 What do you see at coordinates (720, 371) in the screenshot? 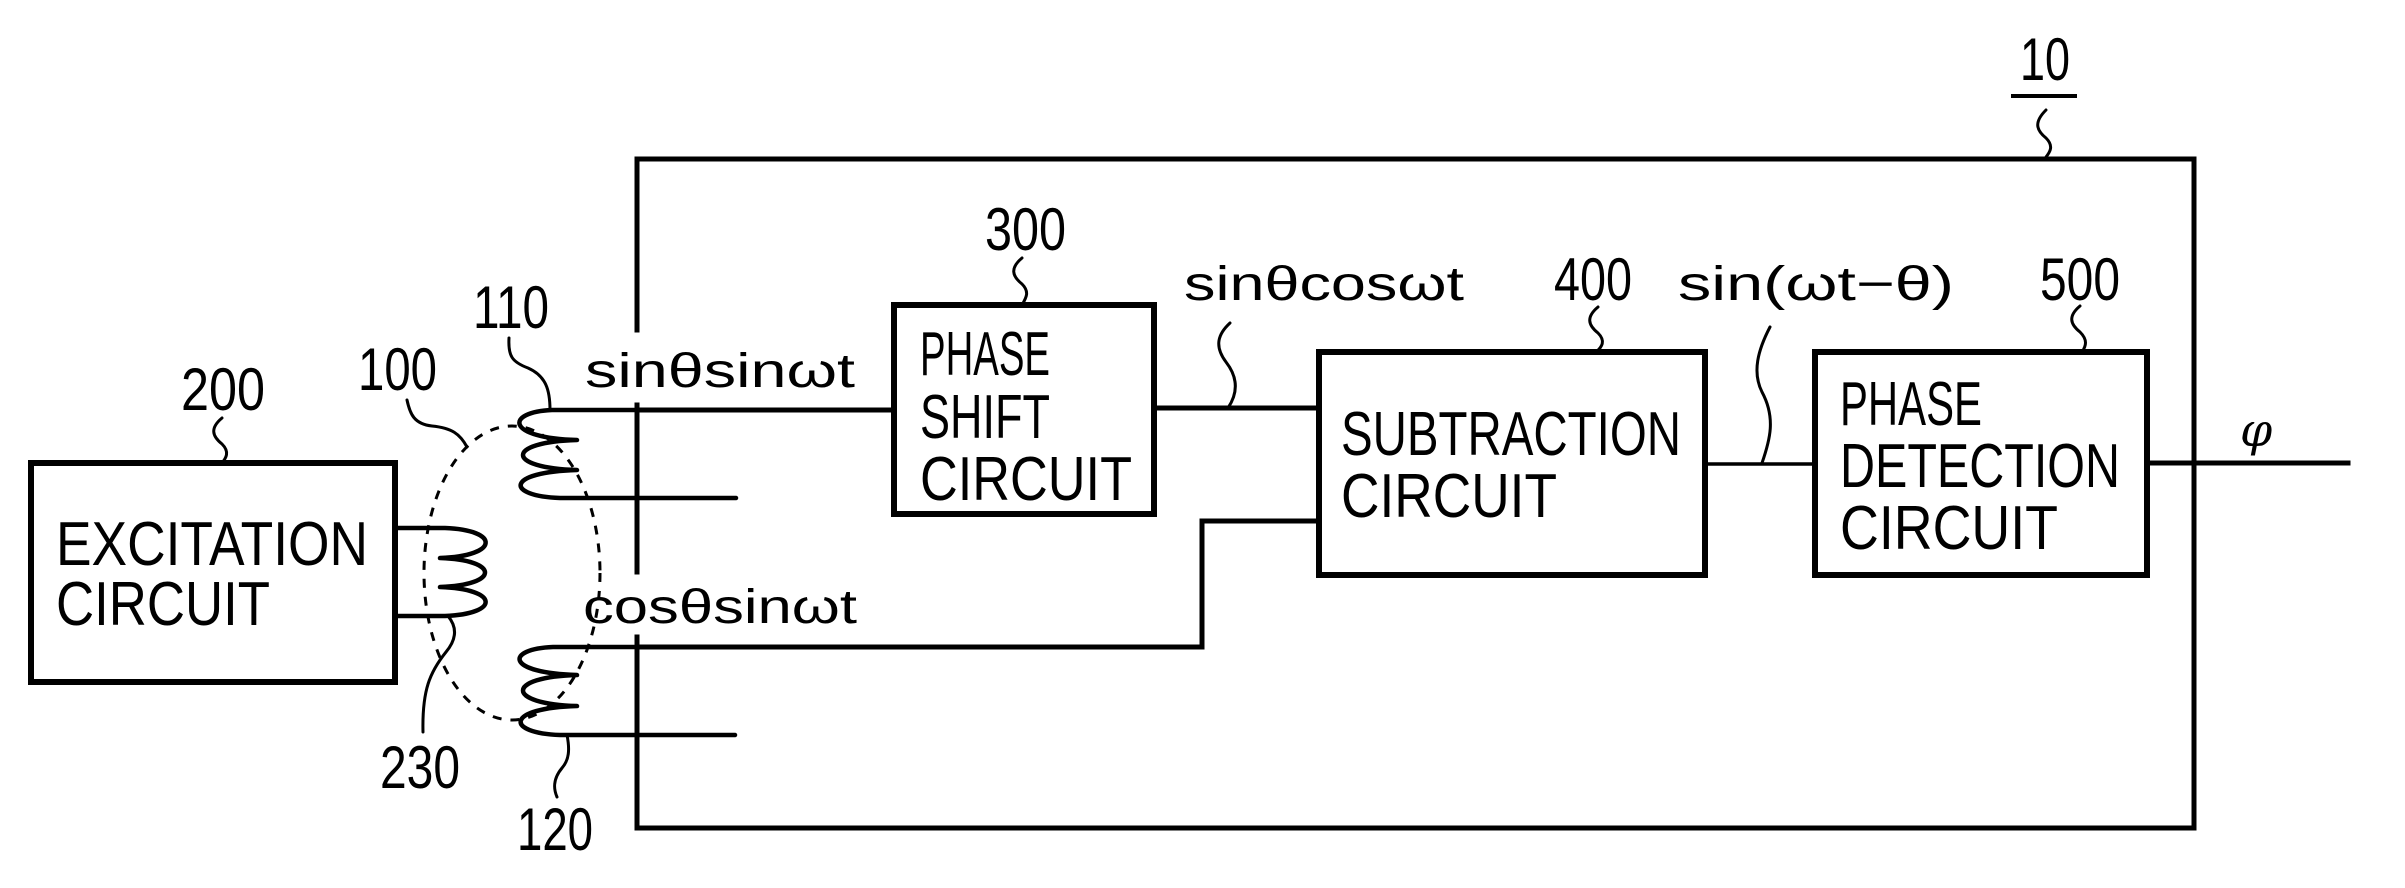
I see `signal-sine-output: sinθsinωt` at bounding box center [720, 371].